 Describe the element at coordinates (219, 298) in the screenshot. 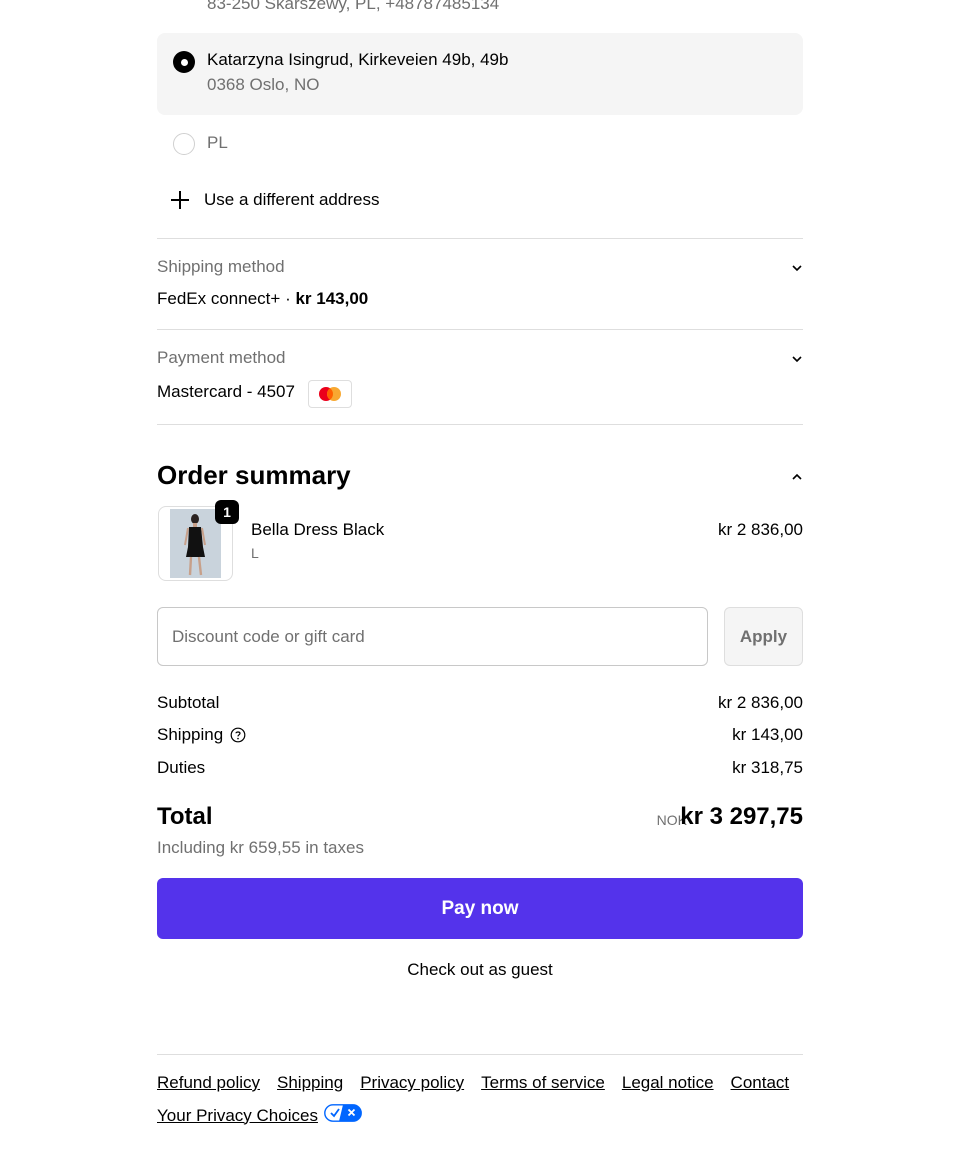

I see `shipping-carrier: FedEx connect+` at that location.